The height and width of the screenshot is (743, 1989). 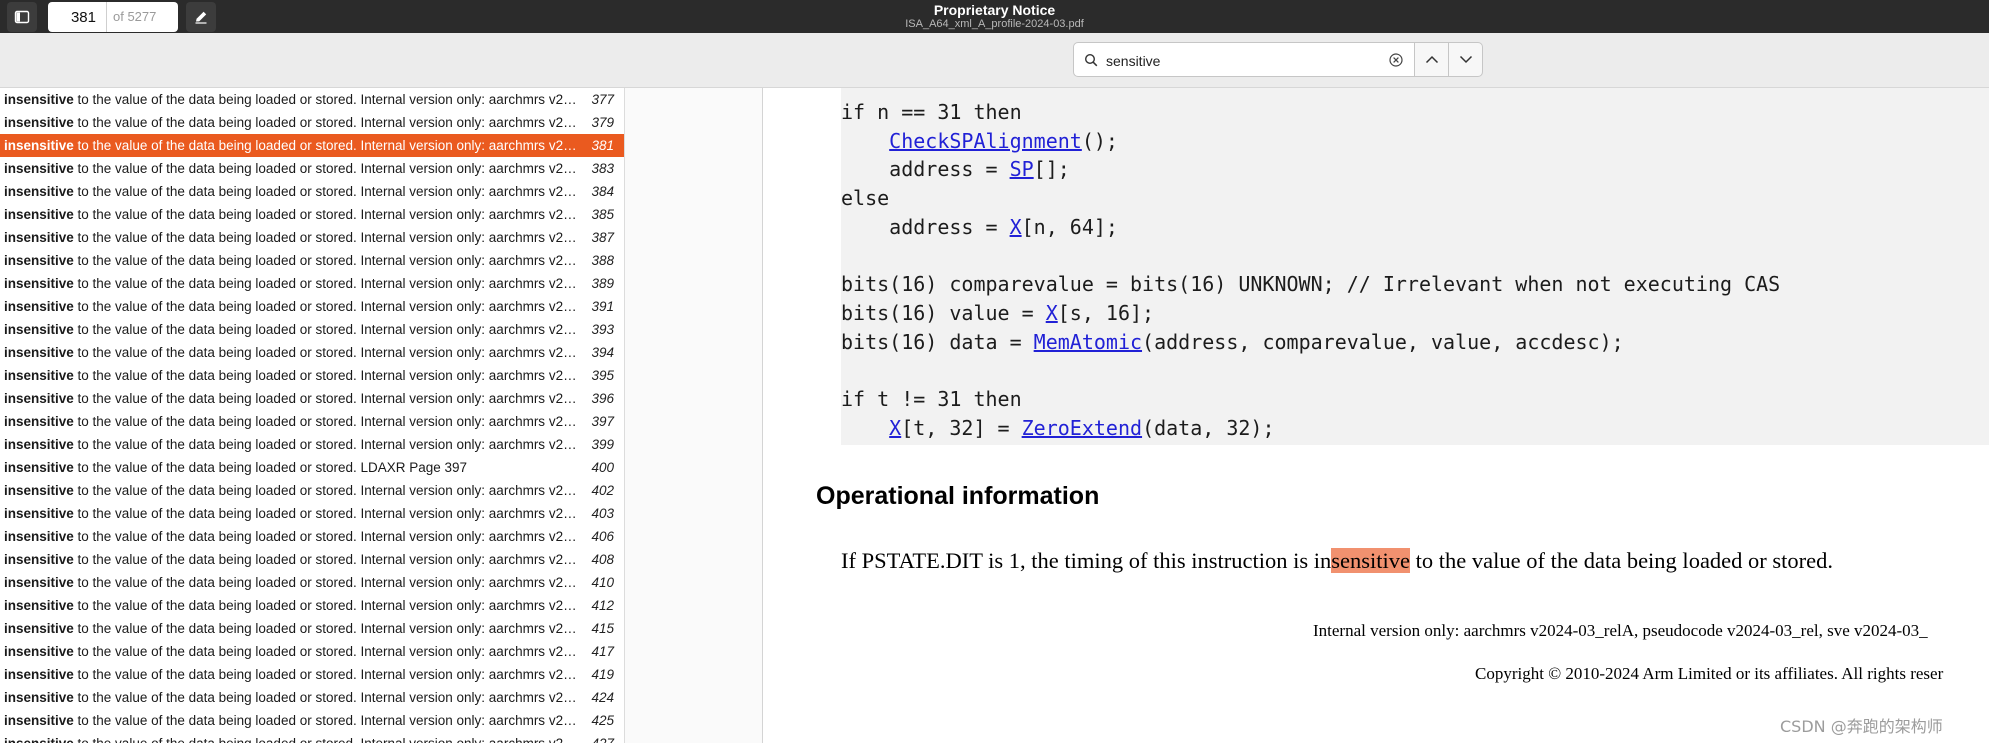 What do you see at coordinates (602, 536) in the screenshot?
I see `result-page-number: 406` at bounding box center [602, 536].